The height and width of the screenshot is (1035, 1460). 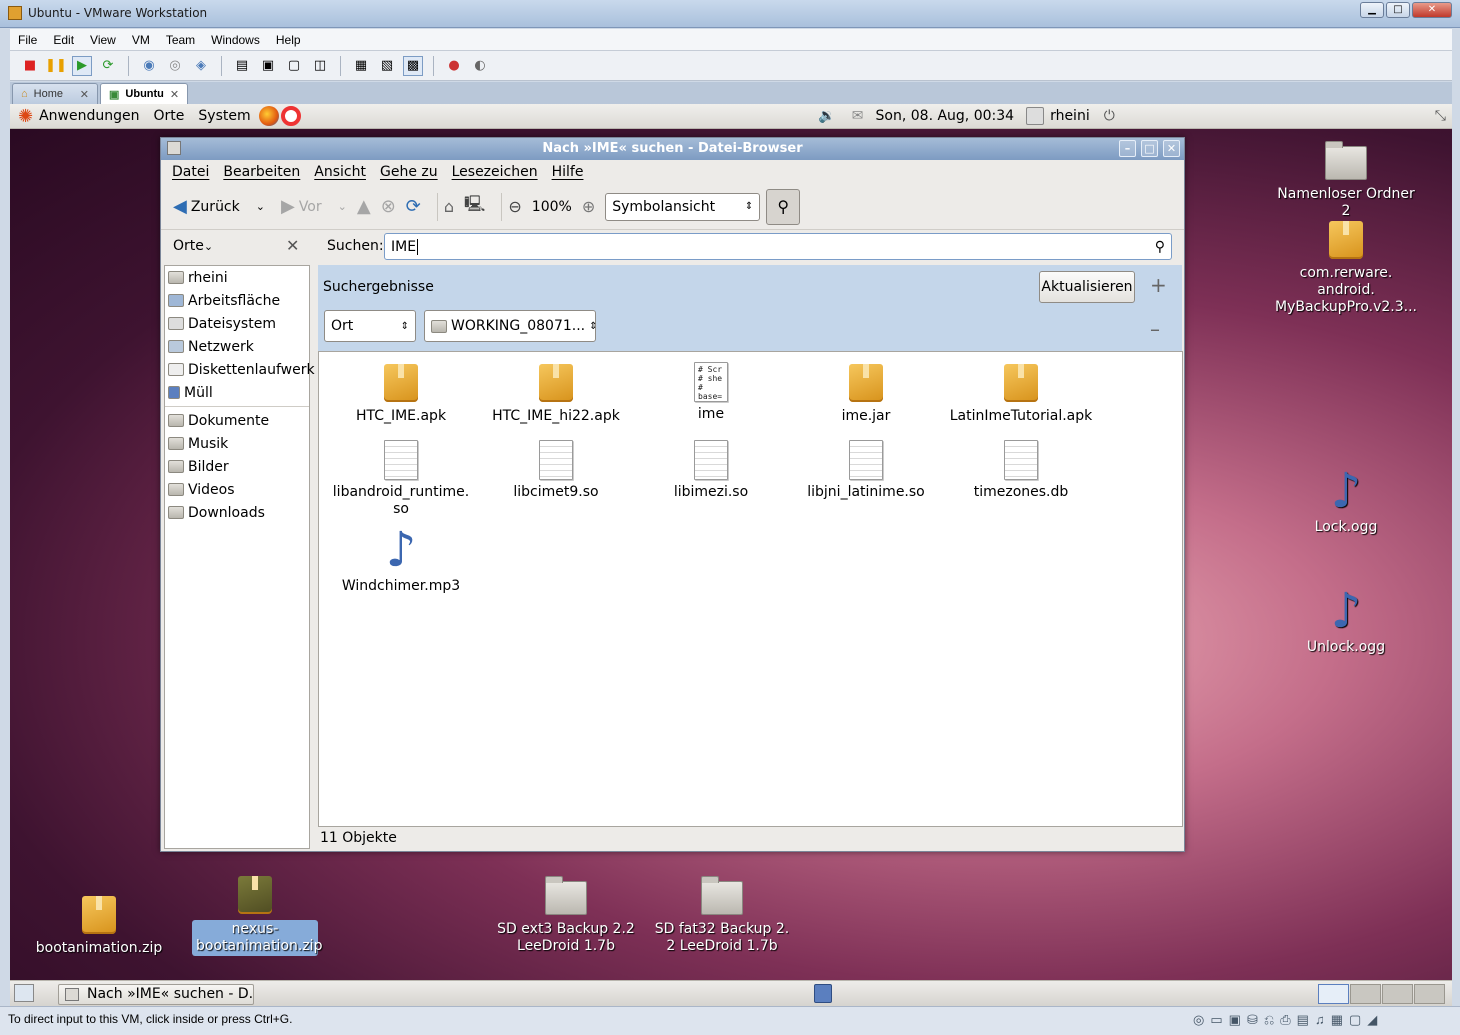 What do you see at coordinates (290, 116) in the screenshot?
I see `help-icon` at bounding box center [290, 116].